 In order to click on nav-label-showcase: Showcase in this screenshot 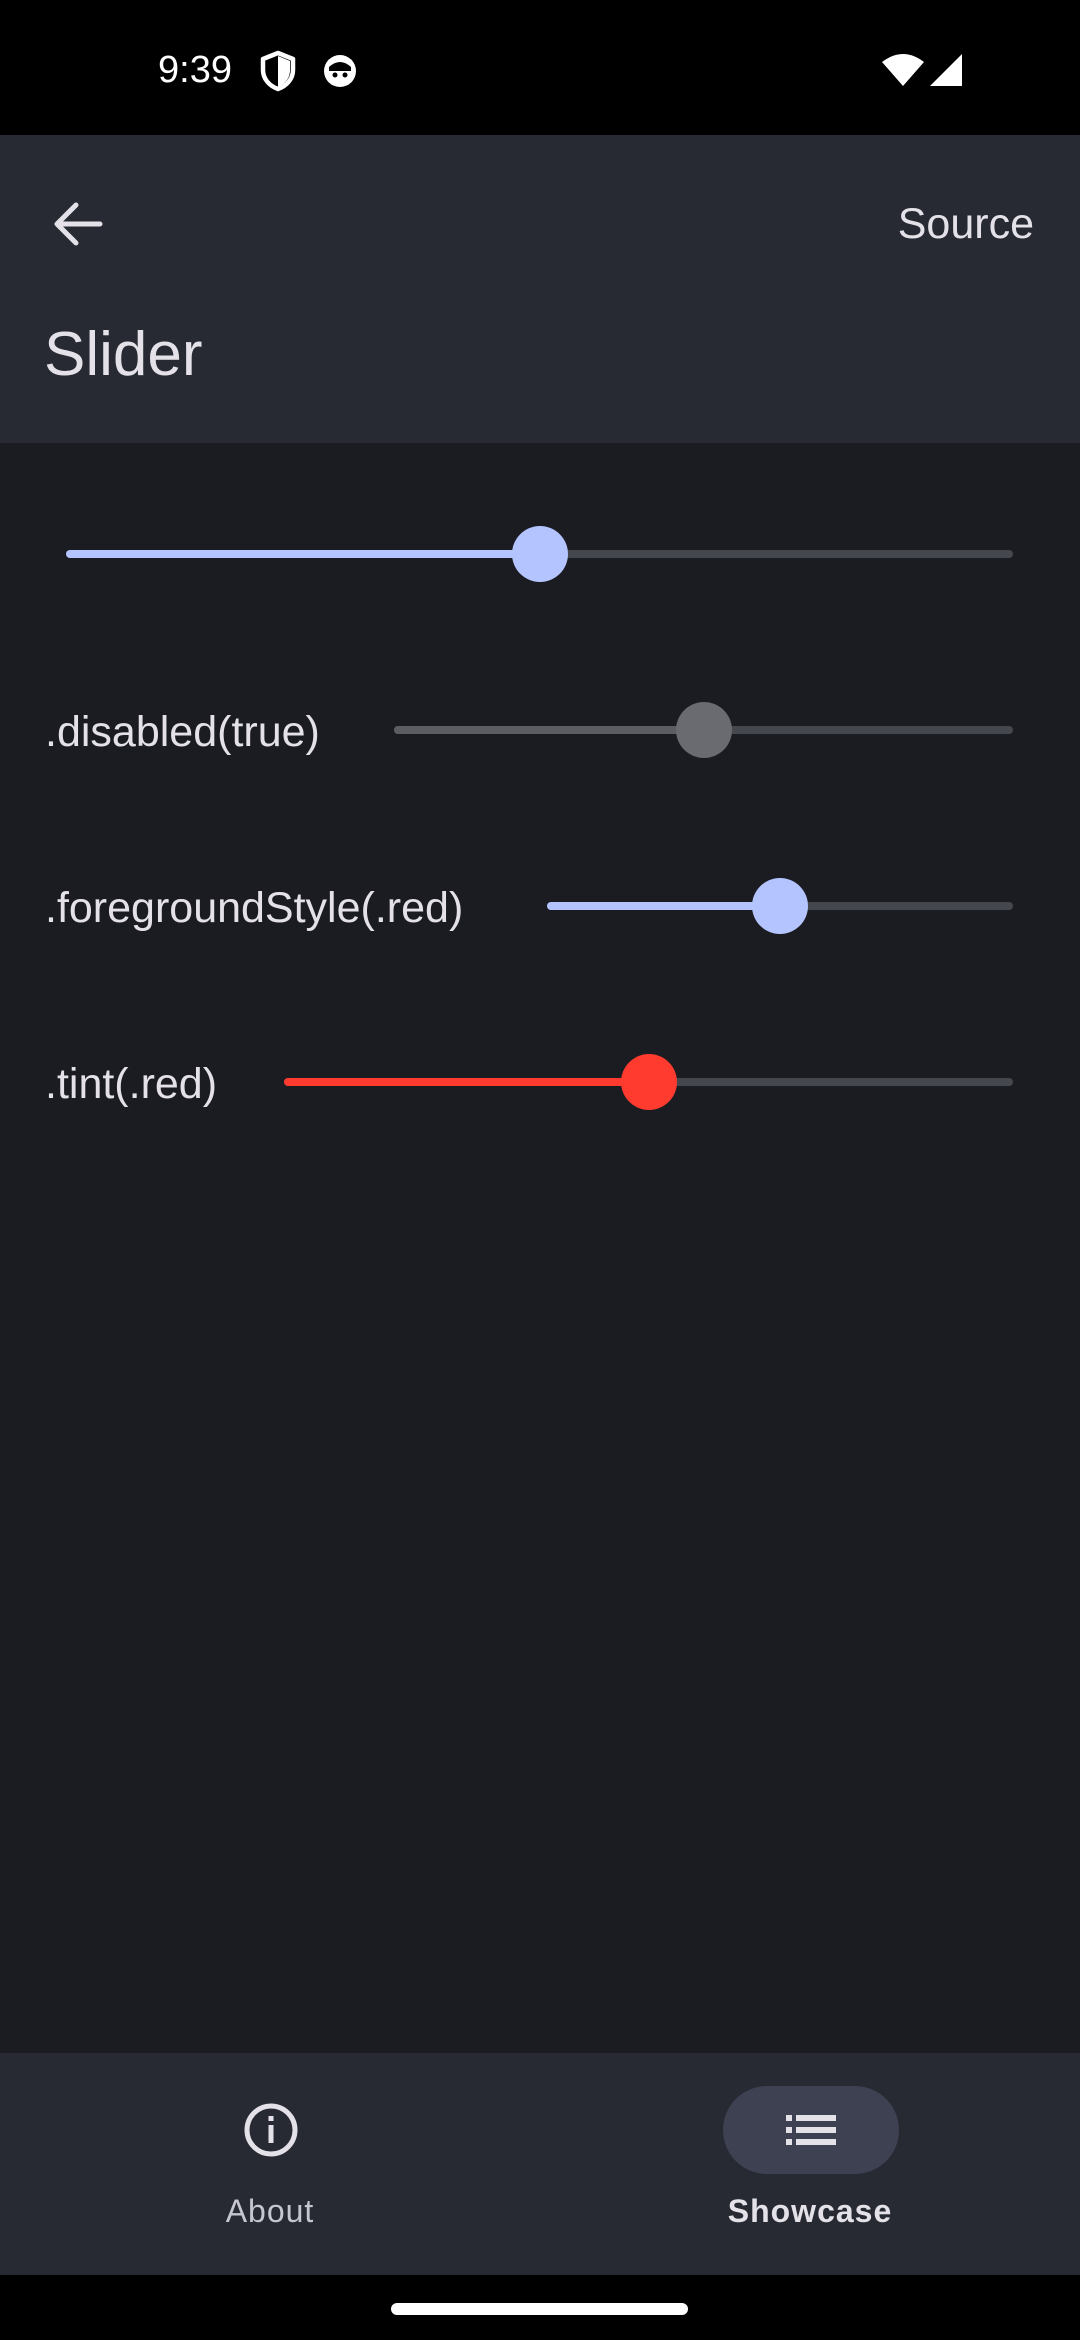, I will do `click(810, 2211)`.